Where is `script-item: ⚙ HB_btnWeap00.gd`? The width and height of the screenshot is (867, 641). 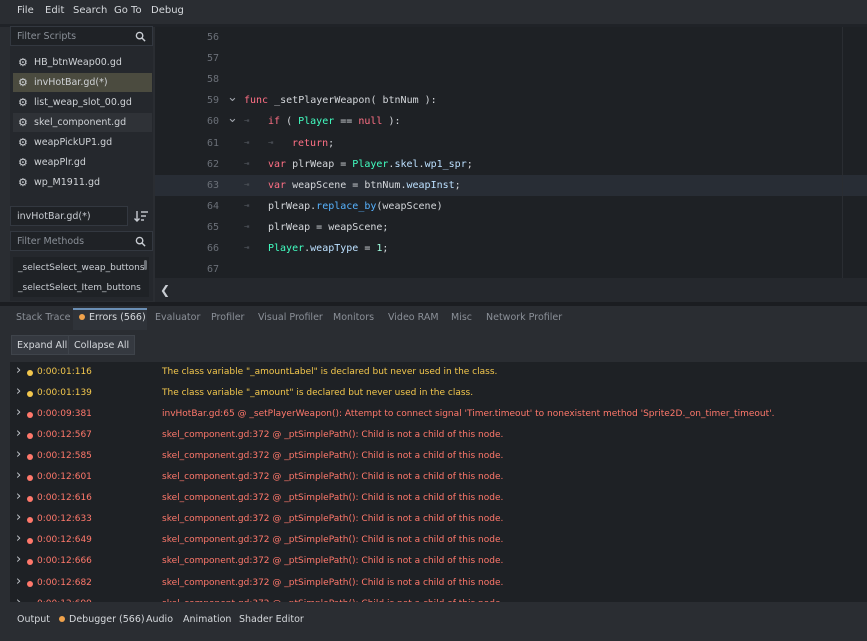 script-item: ⚙ HB_btnWeap00.gd is located at coordinates (82, 62).